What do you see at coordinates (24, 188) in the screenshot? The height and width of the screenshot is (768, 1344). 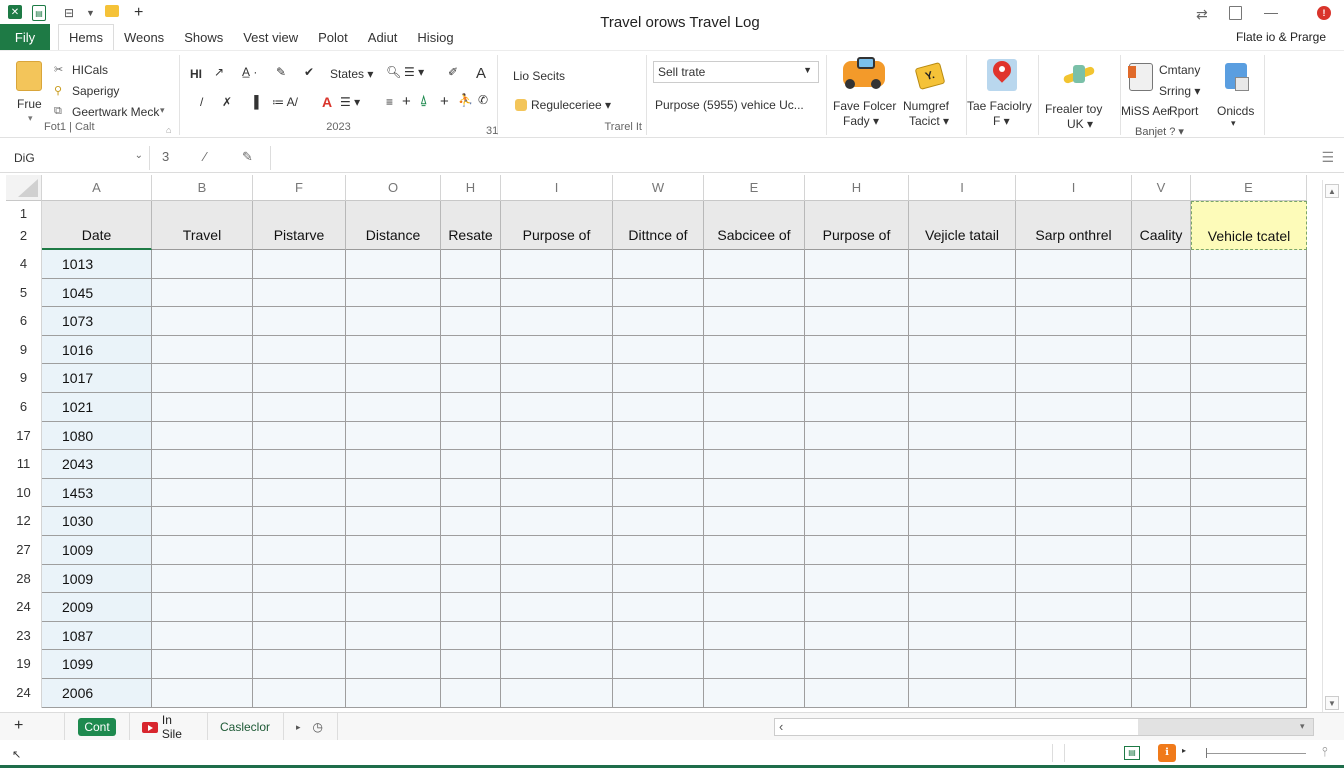 I see `select-all-corner` at bounding box center [24, 188].